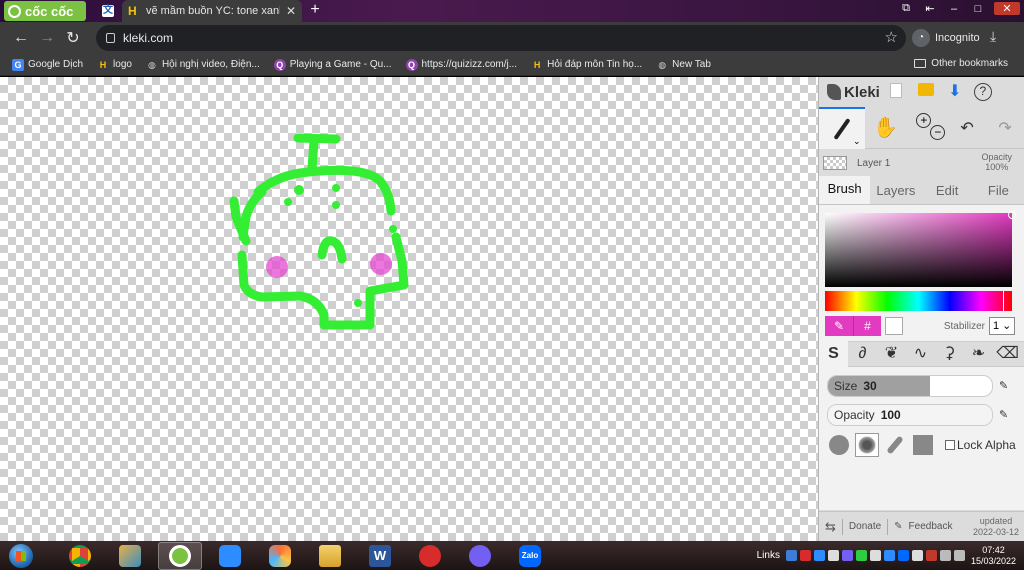  Describe the element at coordinates (921, 163) in the screenshot. I see `layer-preview: Layer 1 Opacity 100%` at that location.